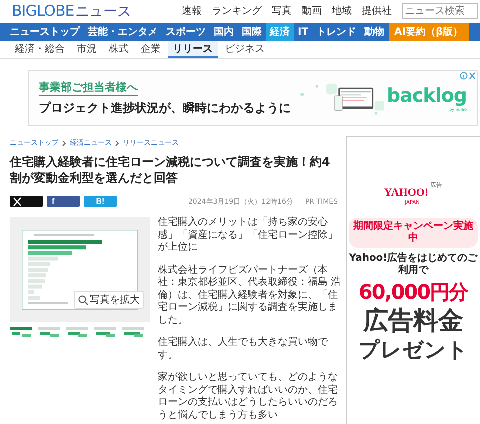  I want to click on ad-headline: 事業部ご担当者様へ, so click(88, 88).